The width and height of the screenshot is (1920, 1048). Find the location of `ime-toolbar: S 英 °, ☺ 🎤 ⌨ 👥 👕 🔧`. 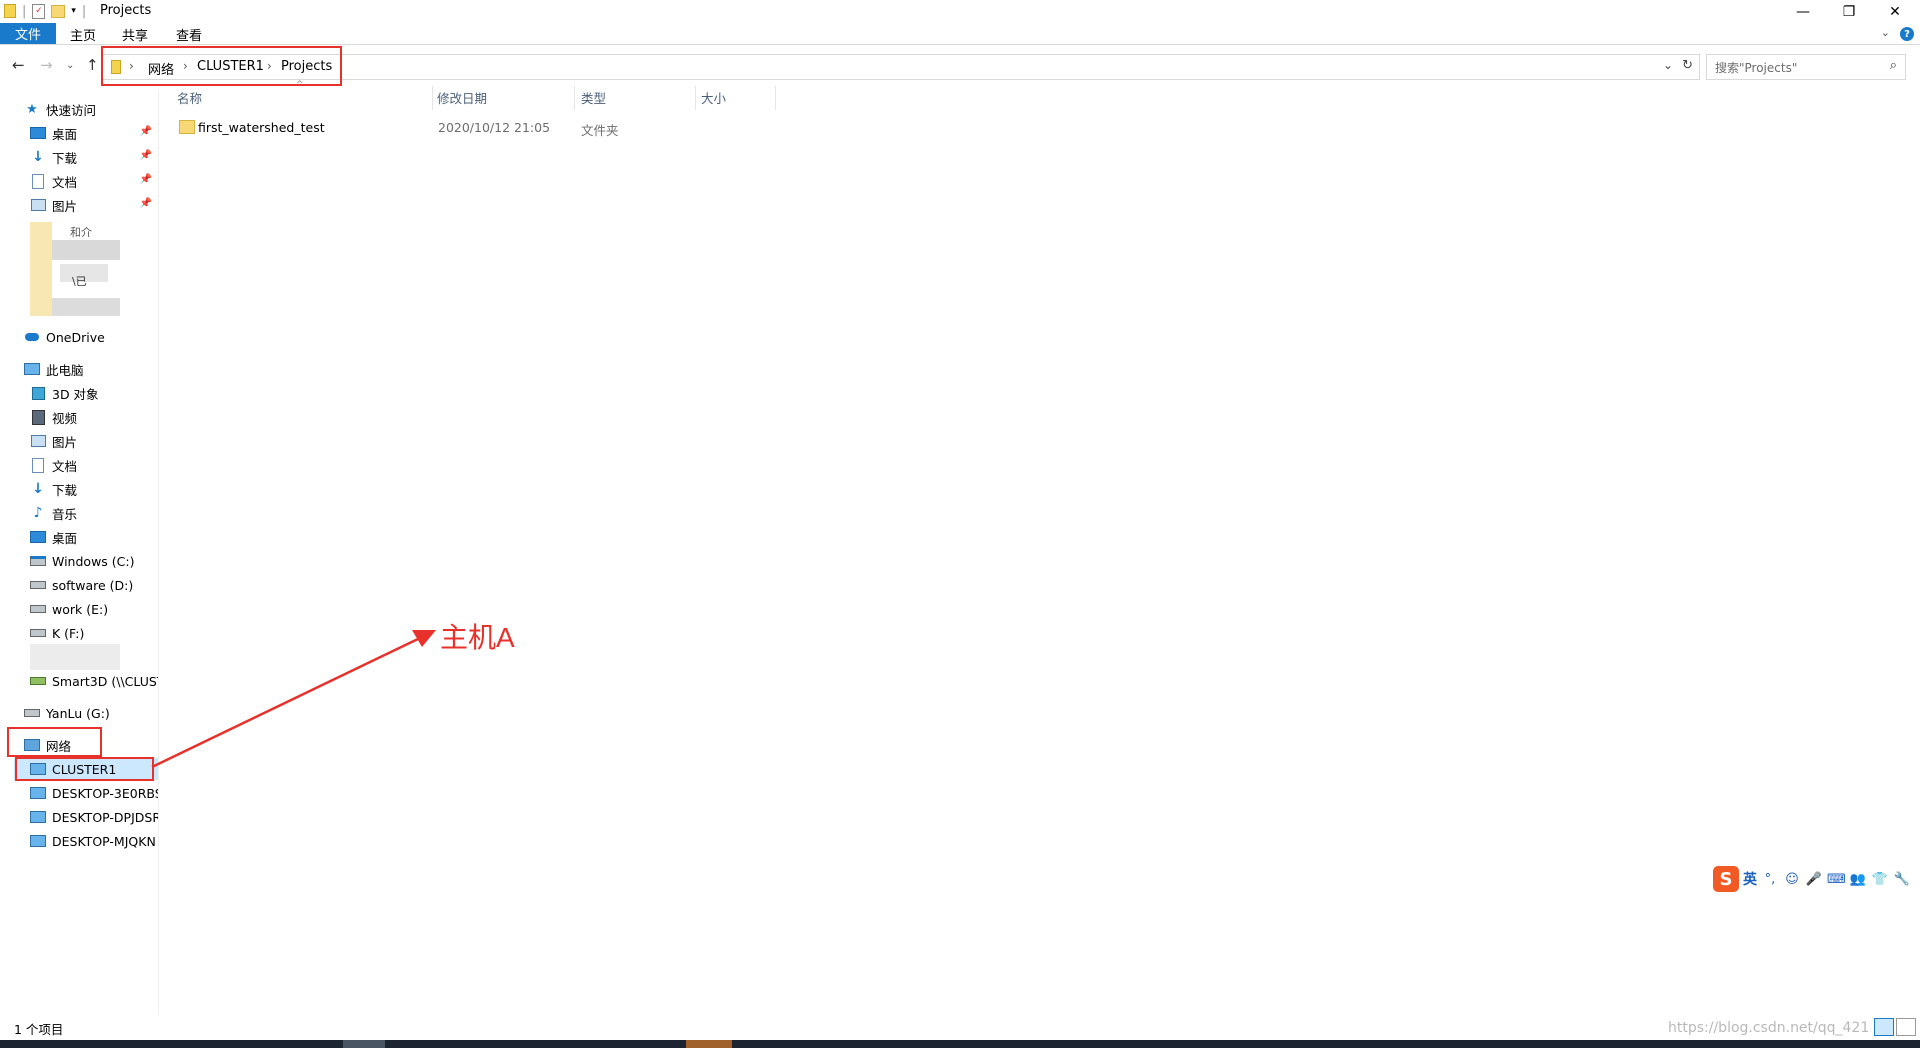

ime-toolbar: S 英 °, ☺ 🎤 ⌨ 👥 👕 🔧 is located at coordinates (1816, 879).